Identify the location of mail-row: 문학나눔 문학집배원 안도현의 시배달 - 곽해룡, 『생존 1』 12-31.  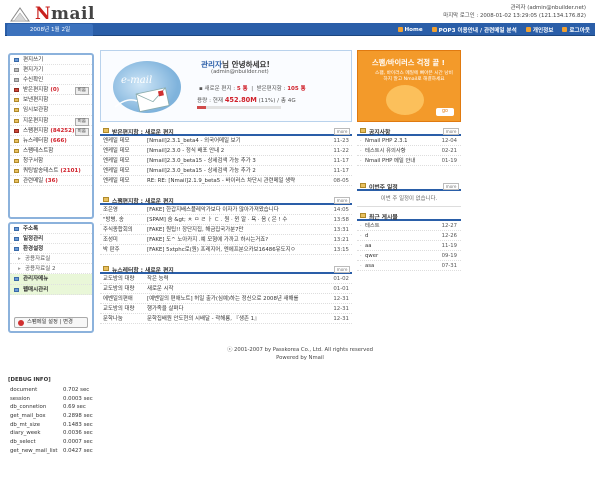
(226, 319).